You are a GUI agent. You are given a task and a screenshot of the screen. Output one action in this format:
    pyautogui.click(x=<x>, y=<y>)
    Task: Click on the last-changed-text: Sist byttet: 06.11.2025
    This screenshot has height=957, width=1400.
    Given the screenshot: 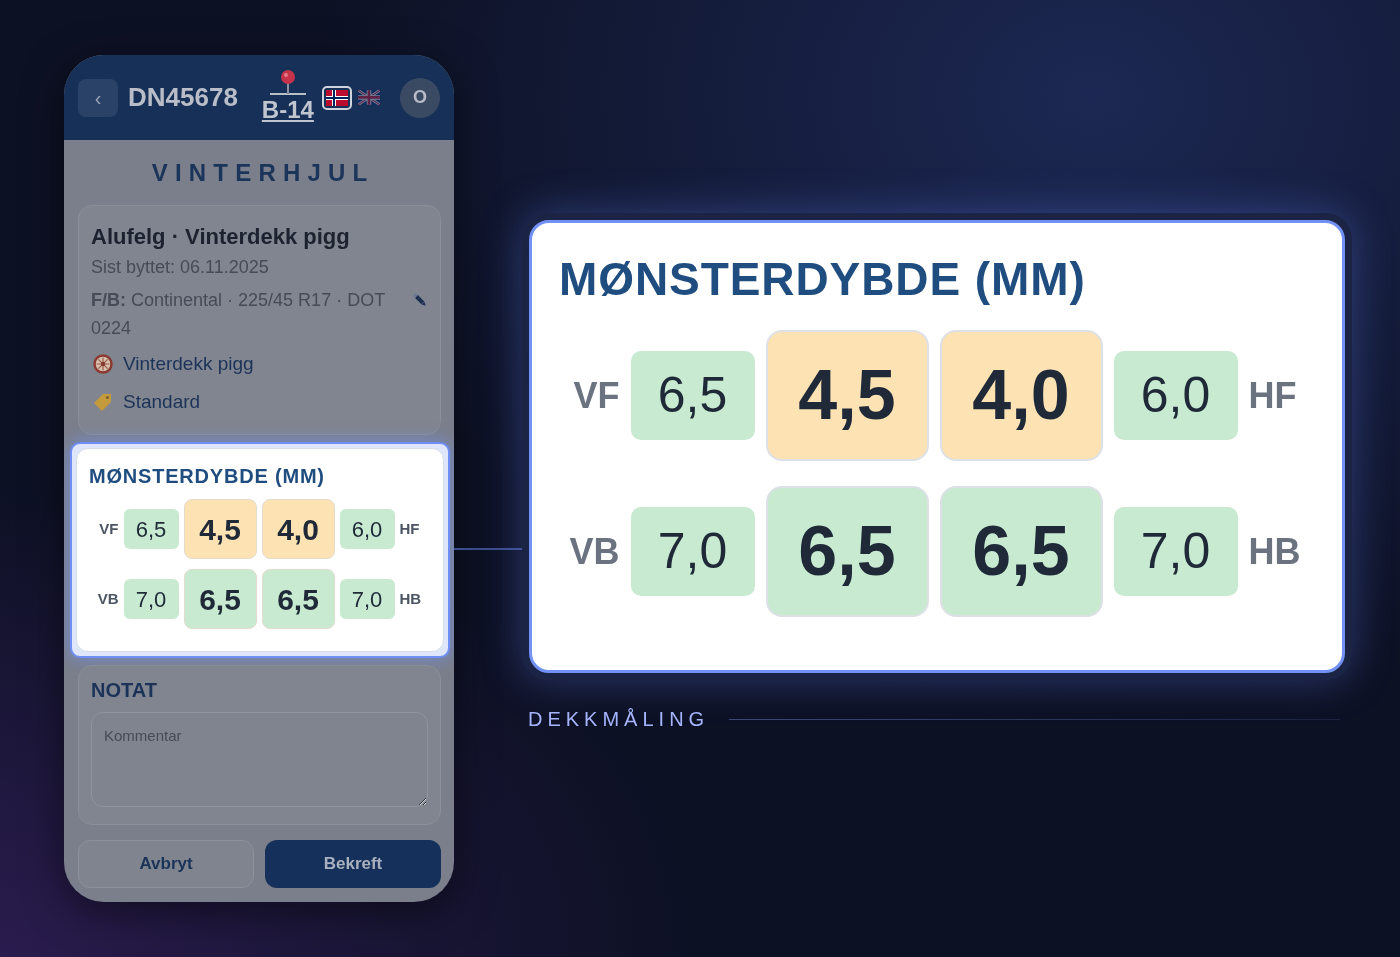 What is the action you would take?
    pyautogui.click(x=180, y=267)
    